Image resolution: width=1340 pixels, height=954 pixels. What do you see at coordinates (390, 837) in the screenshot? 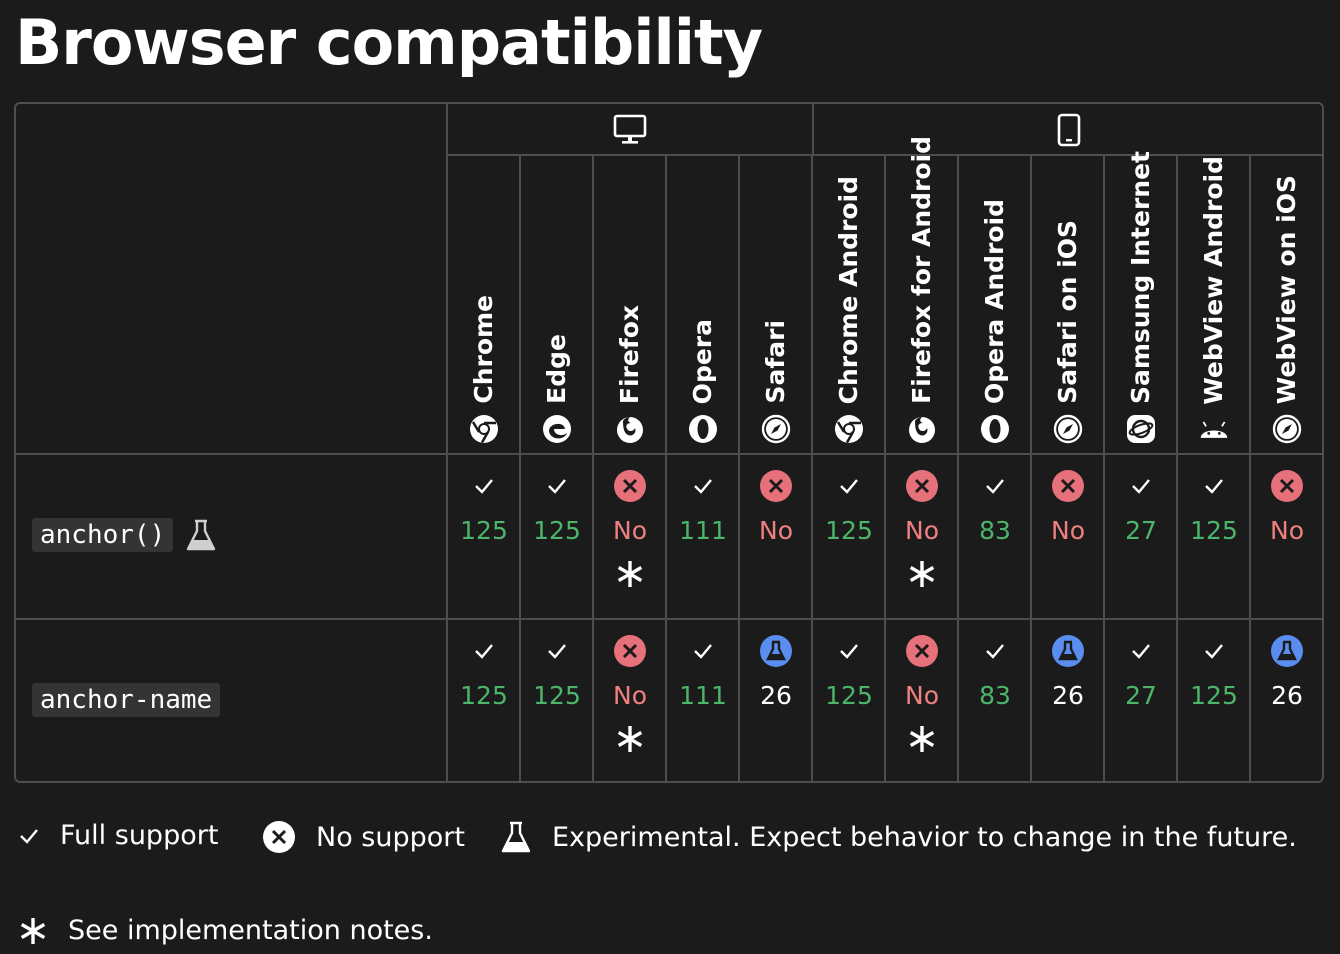
I see `legend-label: No support` at bounding box center [390, 837].